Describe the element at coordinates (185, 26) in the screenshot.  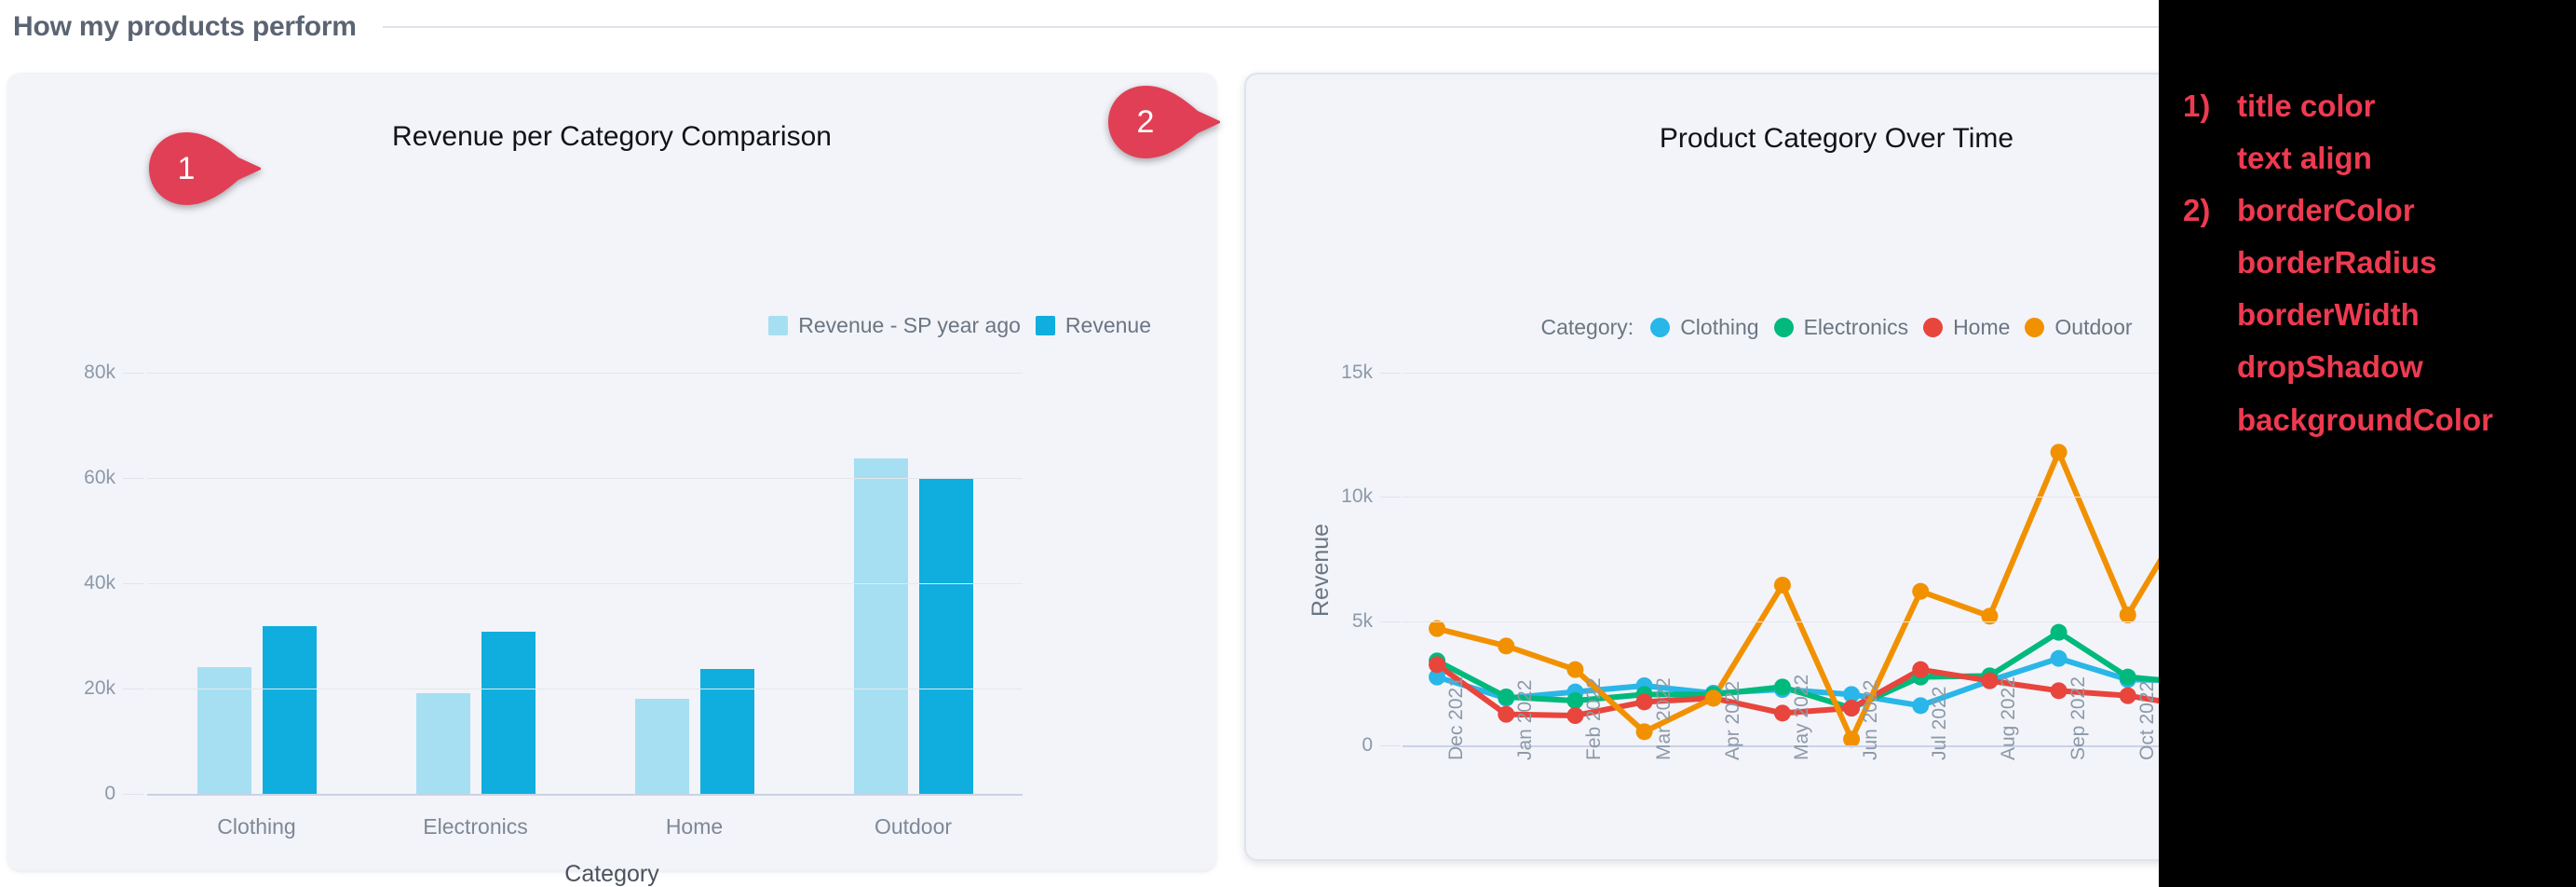
I see `page-title: How my products perform` at that location.